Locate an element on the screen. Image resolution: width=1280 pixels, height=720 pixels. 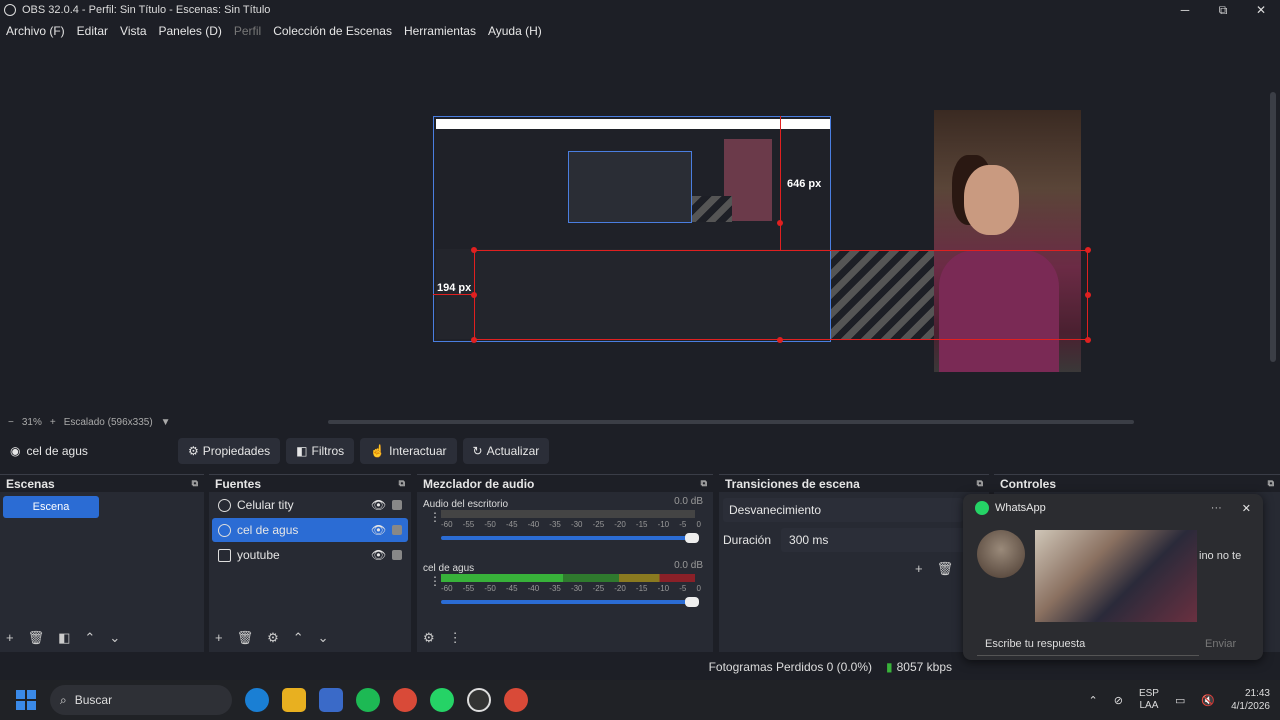
interact-button: ☝ Interactuar is located at coordinates (408, 451).